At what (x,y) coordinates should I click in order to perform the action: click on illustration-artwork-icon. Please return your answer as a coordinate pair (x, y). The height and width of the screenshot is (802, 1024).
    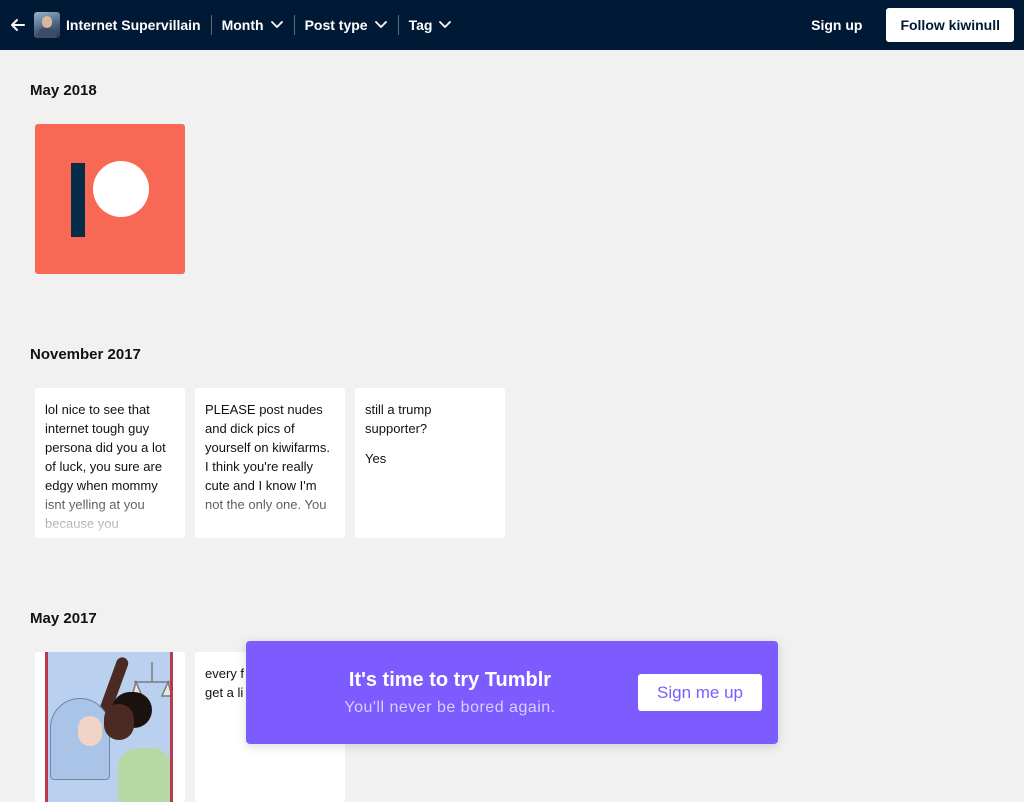
    Looking at the image, I should click on (109, 727).